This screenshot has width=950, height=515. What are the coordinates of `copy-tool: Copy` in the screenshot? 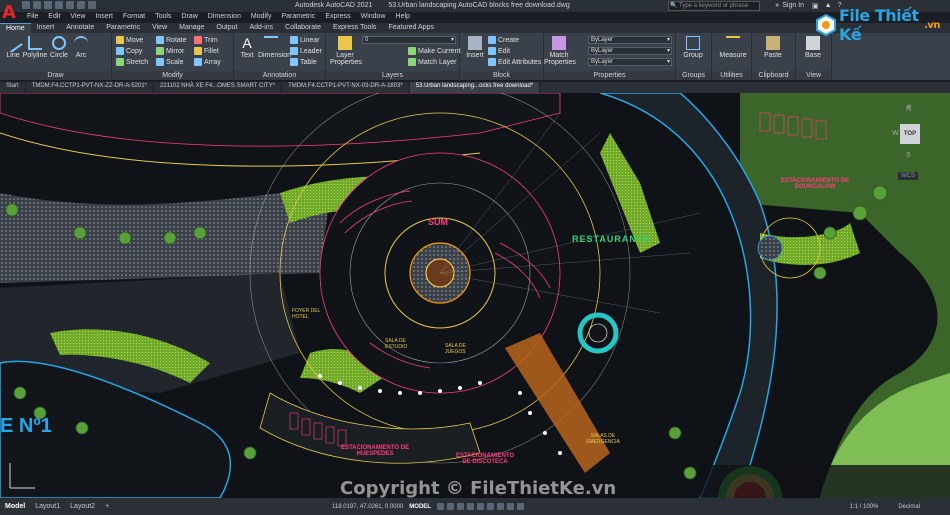 It's located at (129, 51).